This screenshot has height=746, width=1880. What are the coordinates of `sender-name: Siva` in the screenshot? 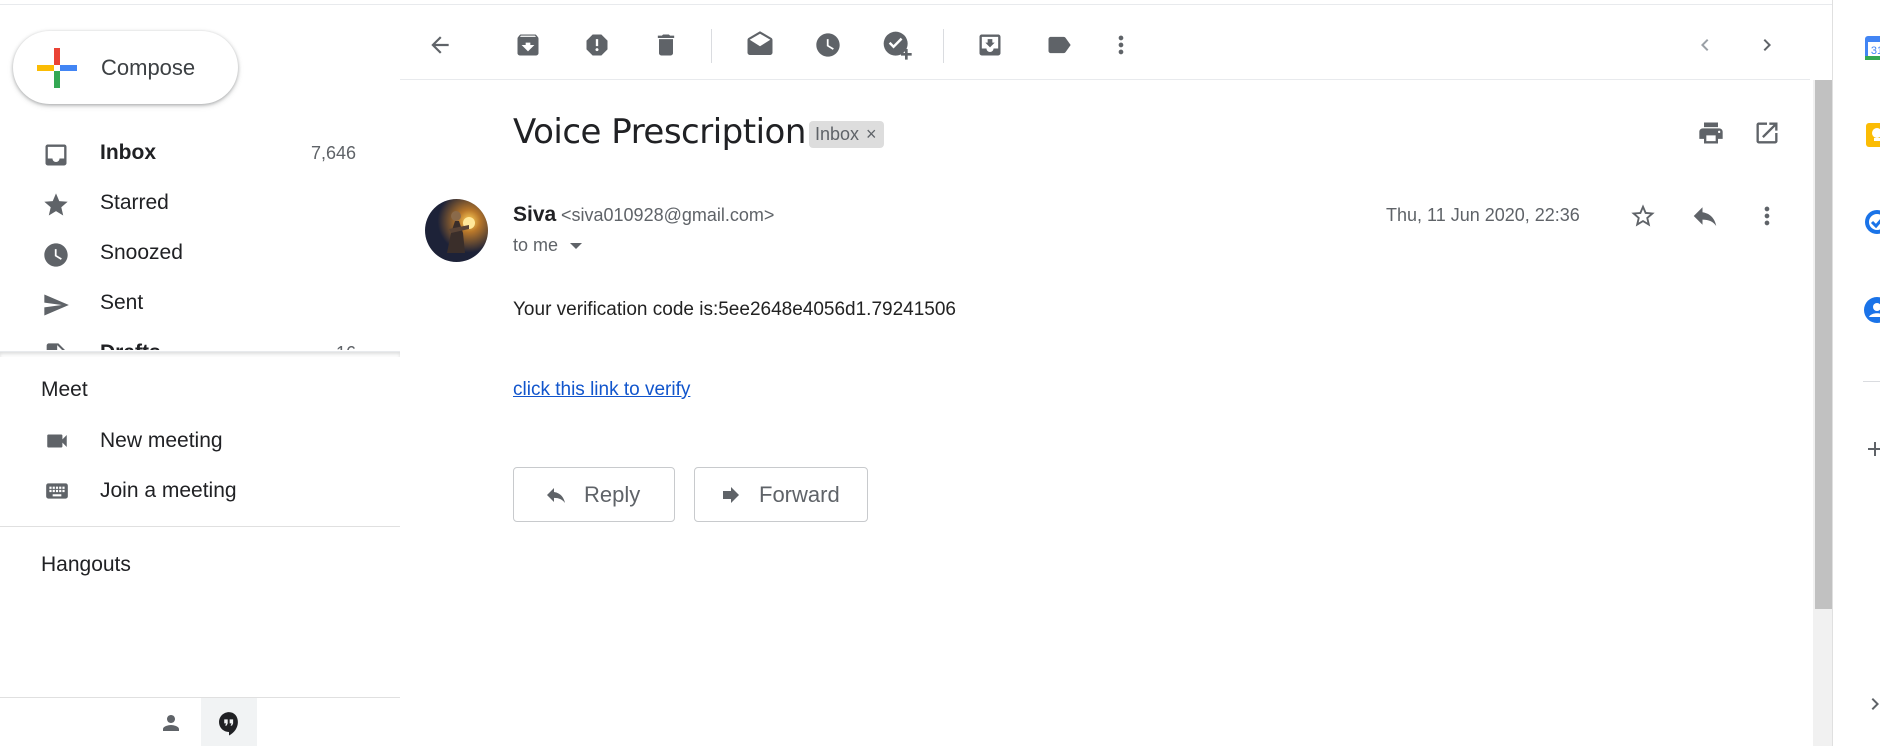 It's located at (535, 214).